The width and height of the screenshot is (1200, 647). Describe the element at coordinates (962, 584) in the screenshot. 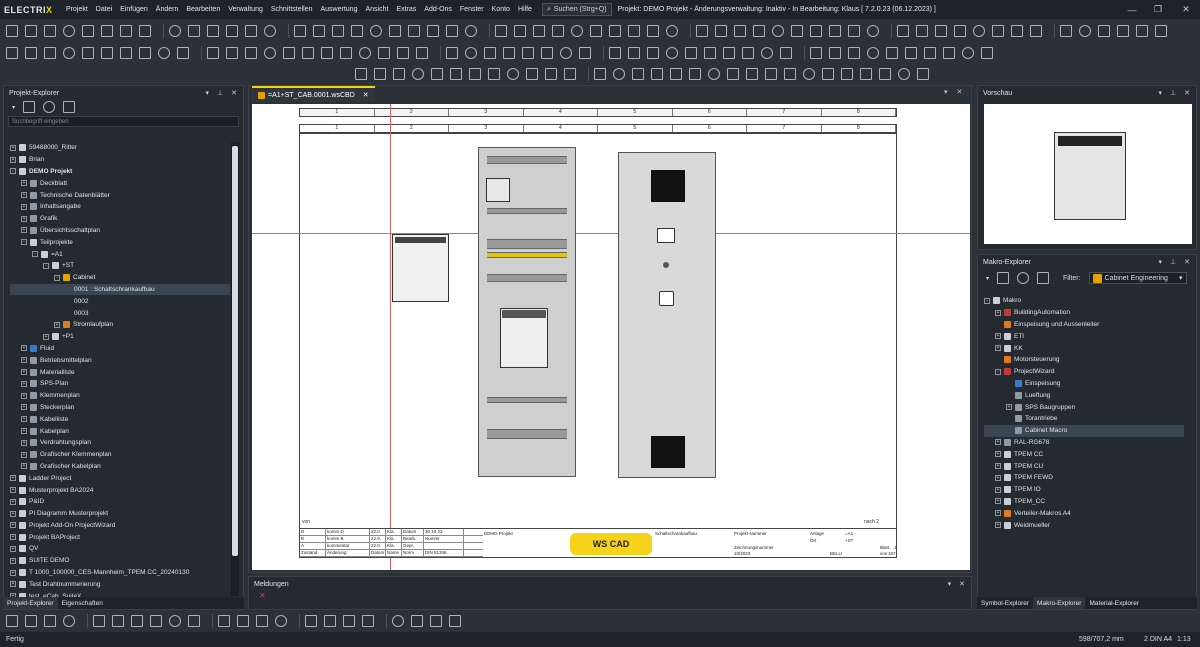

I see `close-panel-icon: ✕` at that location.